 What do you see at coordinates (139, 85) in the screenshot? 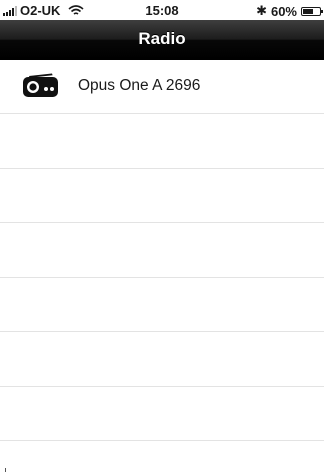
I see `list-item-label: Opus One A 2696` at bounding box center [139, 85].